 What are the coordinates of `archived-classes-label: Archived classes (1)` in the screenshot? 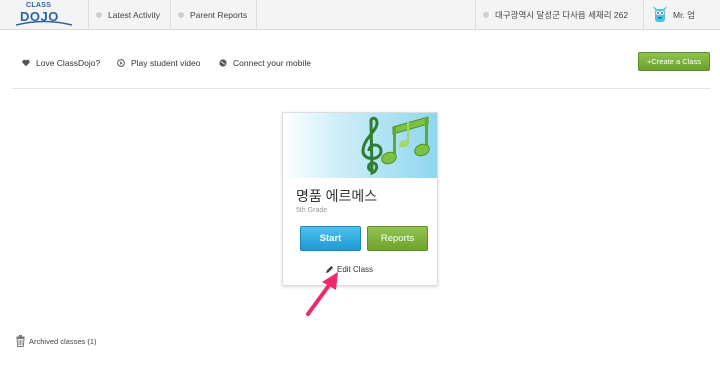 It's located at (63, 341).